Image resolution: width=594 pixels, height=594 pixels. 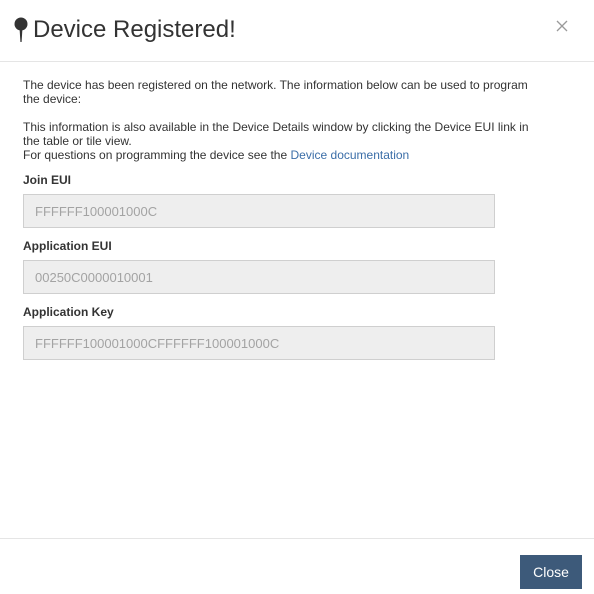 I want to click on dialog-footer: Close, so click(x=297, y=566).